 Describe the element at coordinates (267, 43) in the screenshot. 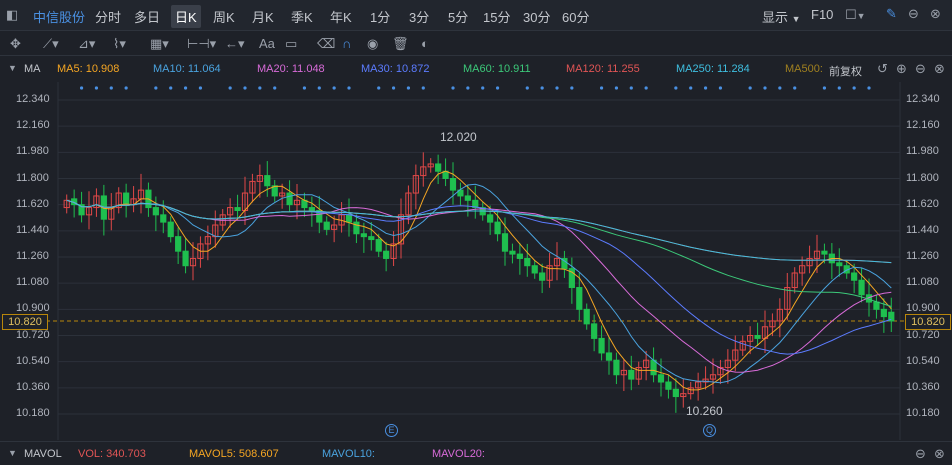

I see `text-tool-icon: Aa` at that location.